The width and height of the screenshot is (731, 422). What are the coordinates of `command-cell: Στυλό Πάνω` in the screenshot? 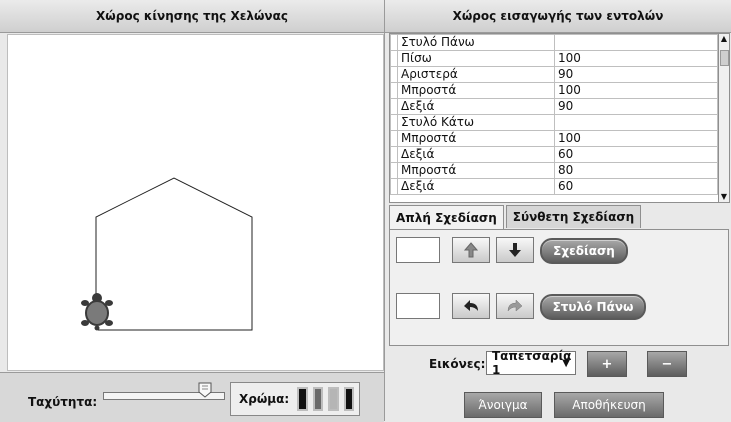 It's located at (476, 42).